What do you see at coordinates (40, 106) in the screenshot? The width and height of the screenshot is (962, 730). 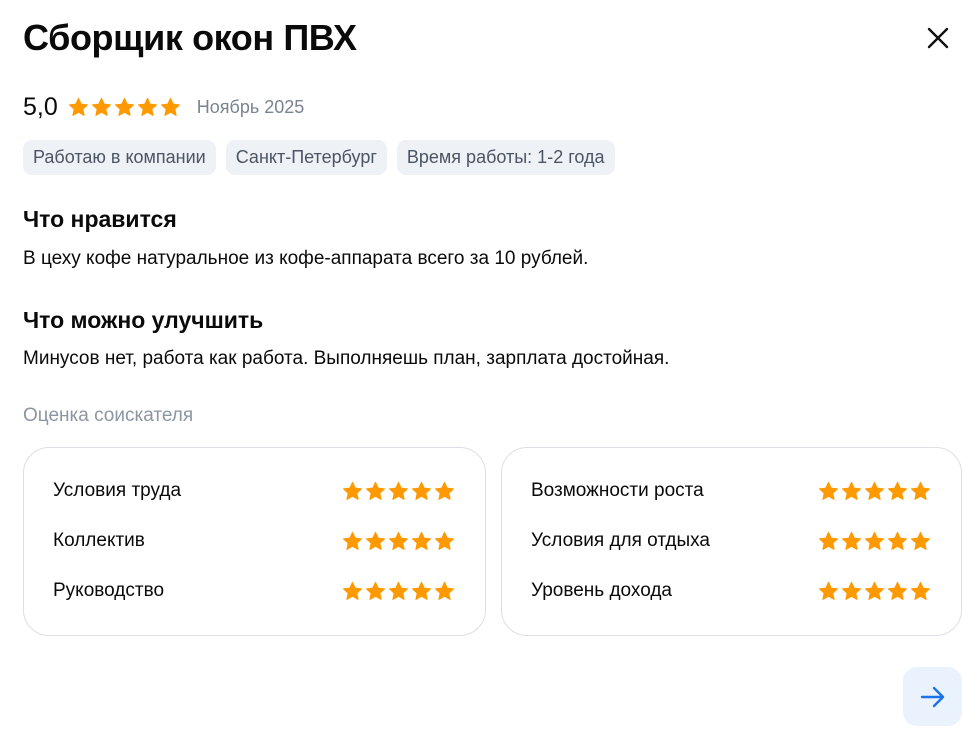 I see `rating-value: 5,0` at bounding box center [40, 106].